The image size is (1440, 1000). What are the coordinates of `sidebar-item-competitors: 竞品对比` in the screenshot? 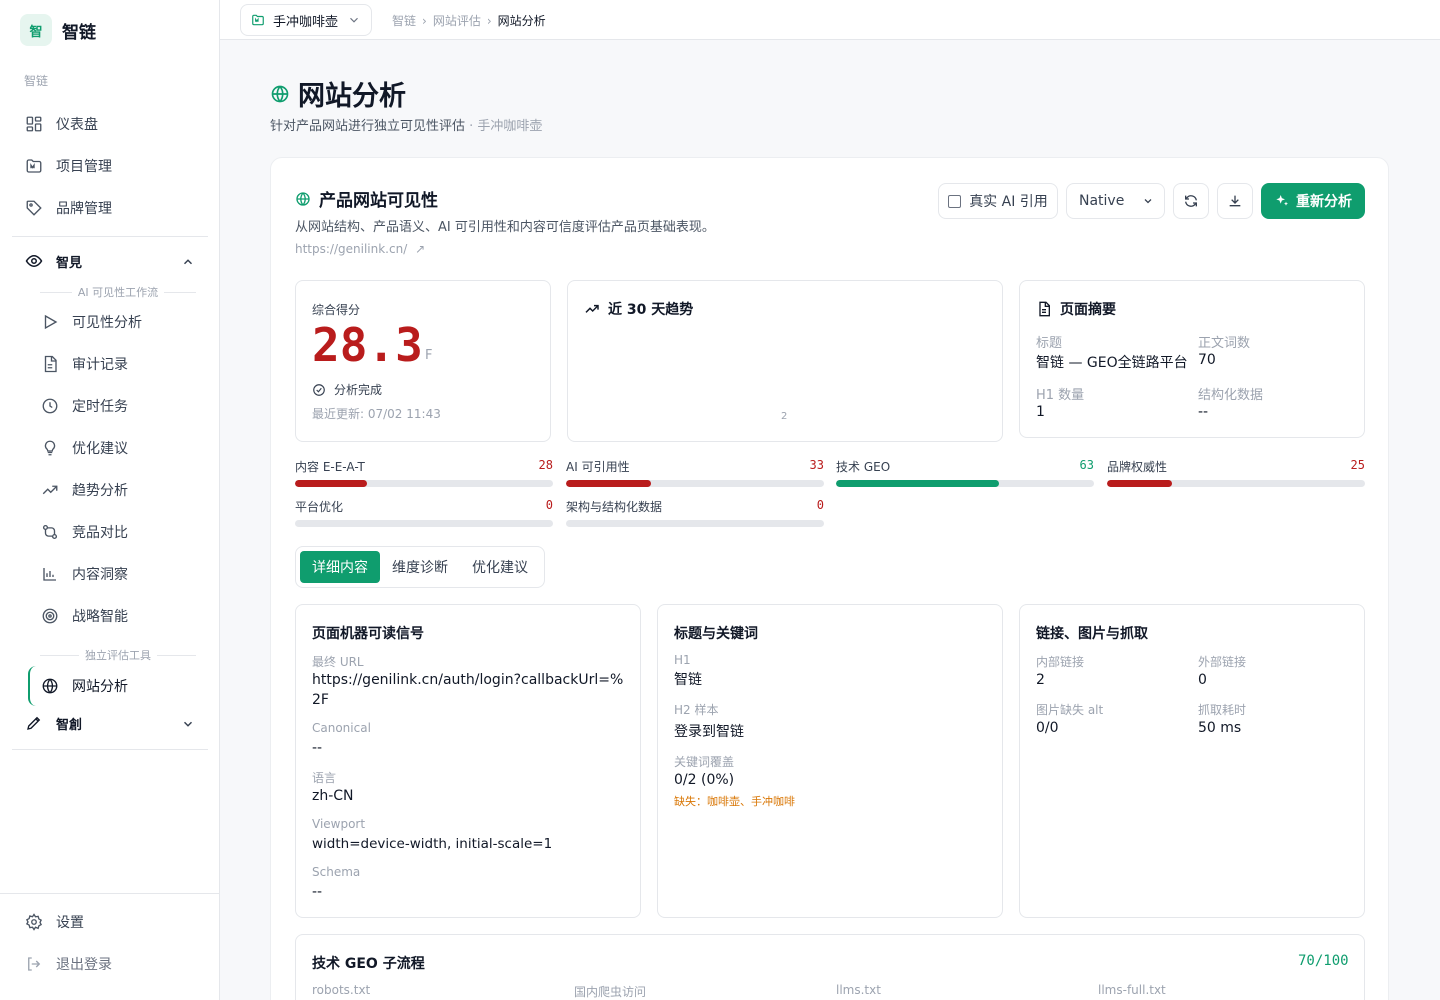 It's located at (84, 532).